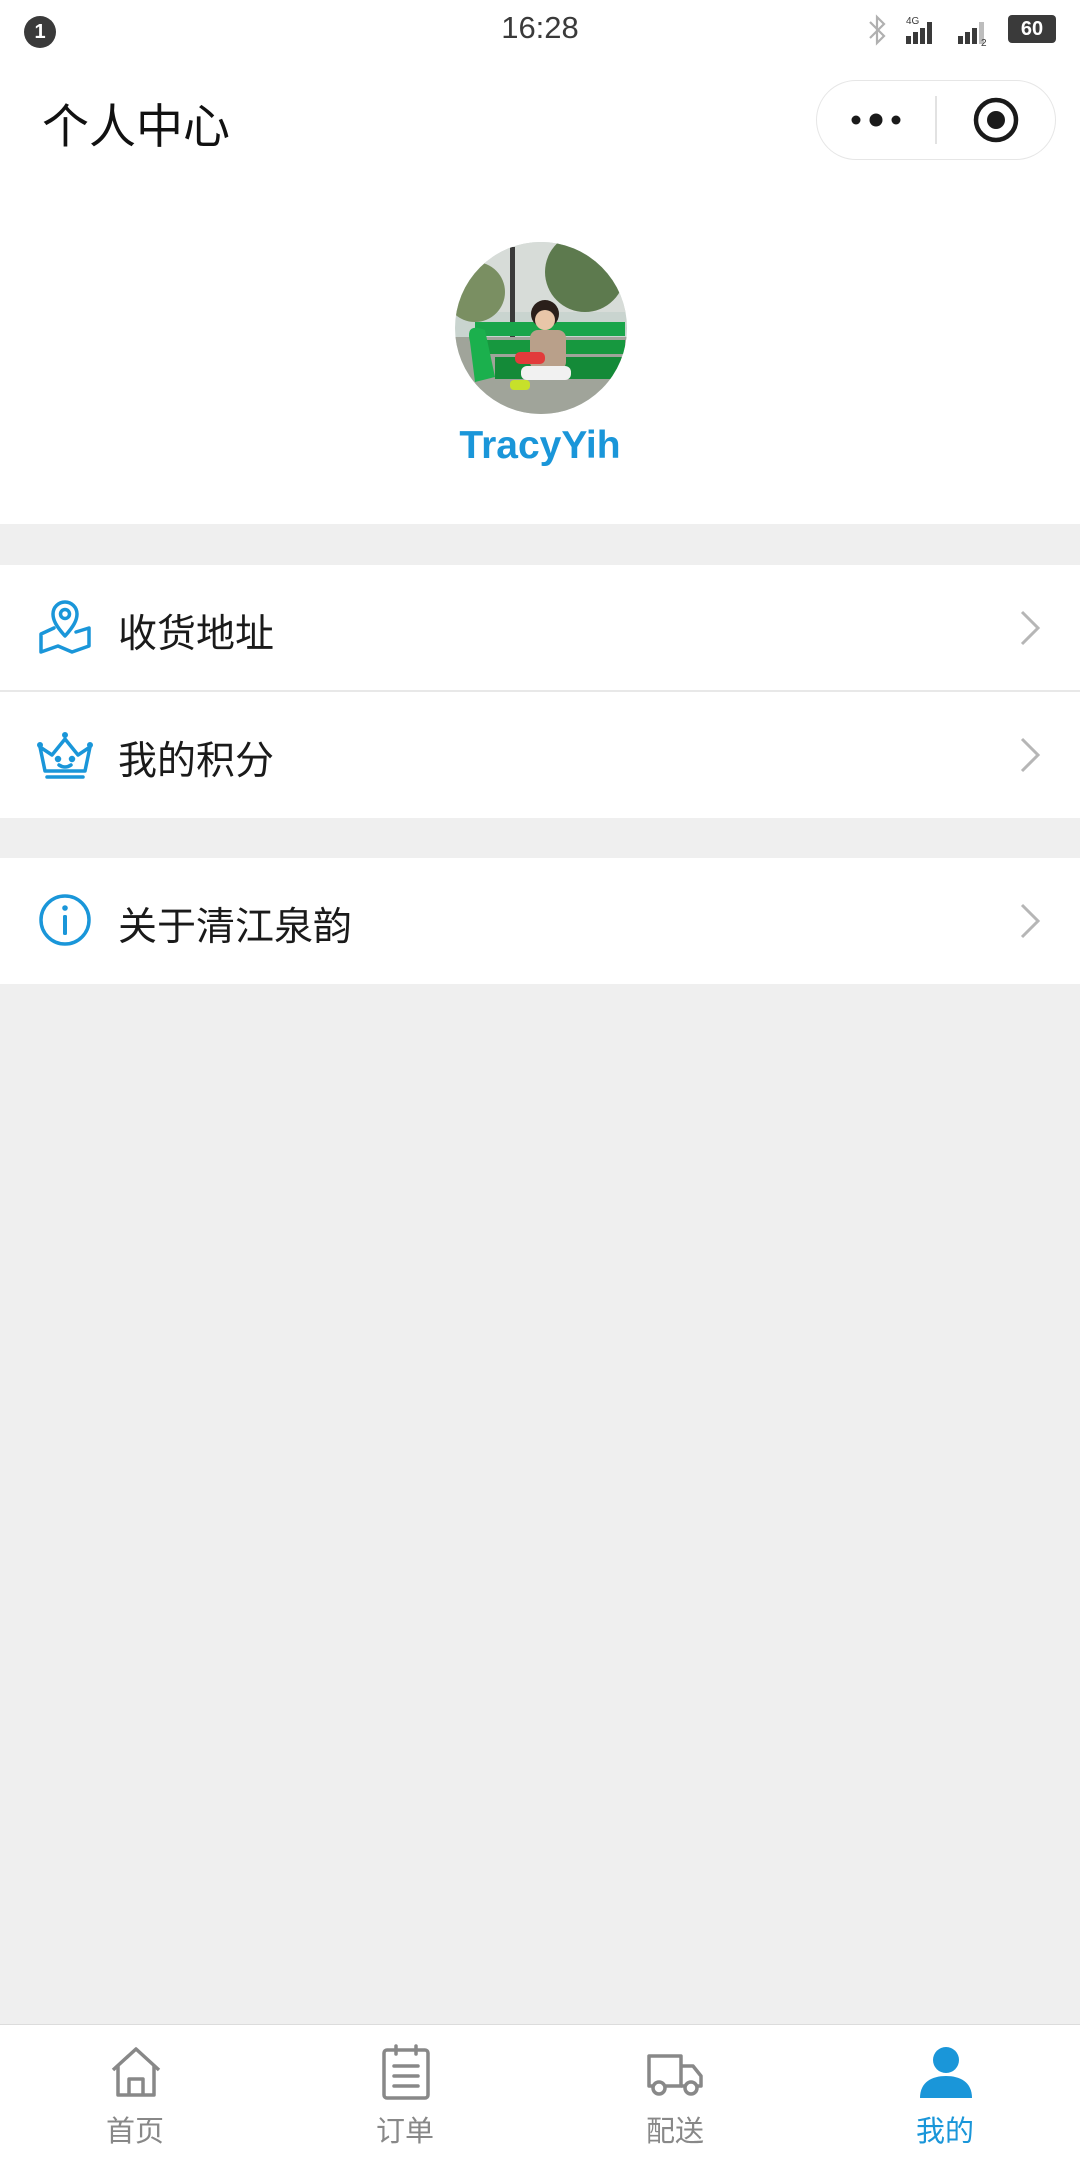 This screenshot has width=1080, height=2160. What do you see at coordinates (913, 21) in the screenshot?
I see `network-label: 4G` at bounding box center [913, 21].